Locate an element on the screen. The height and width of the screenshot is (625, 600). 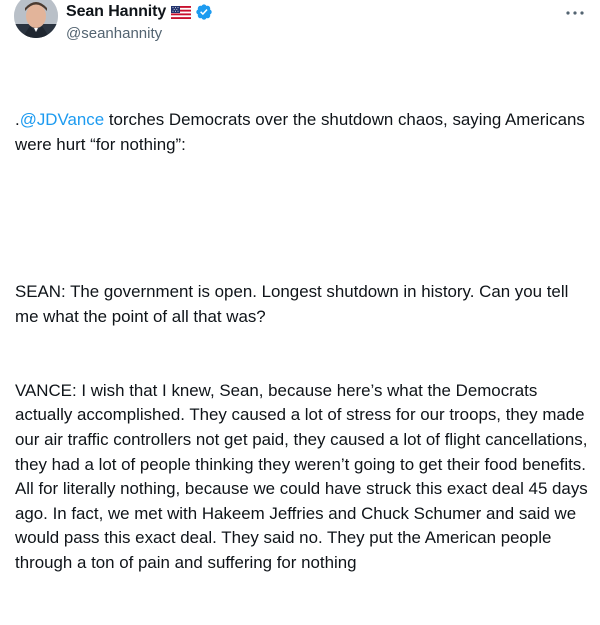
display-name-row: Sean Hannity is located at coordinates (139, 12).